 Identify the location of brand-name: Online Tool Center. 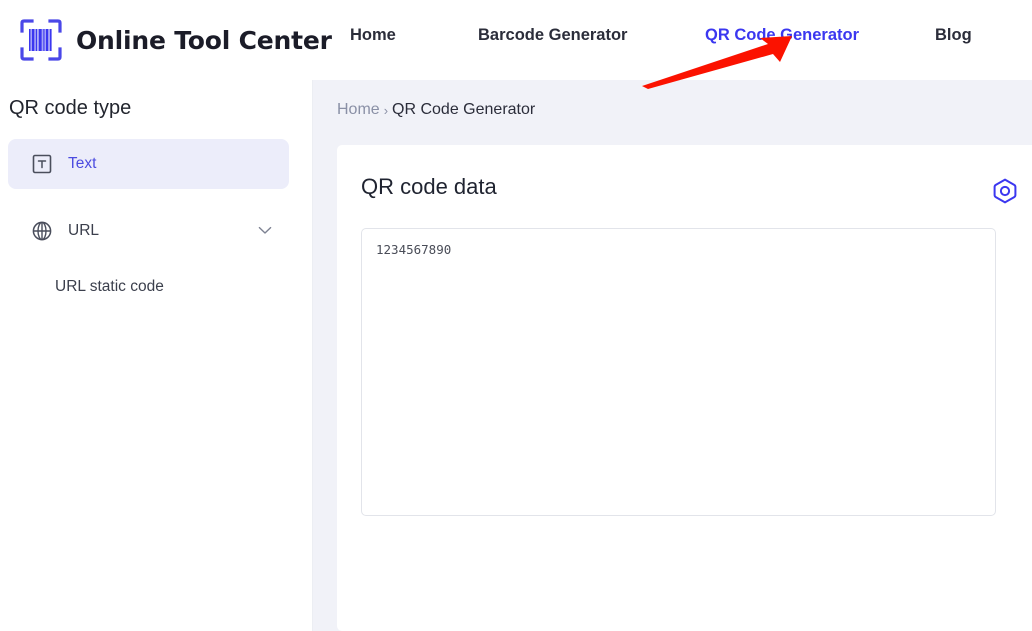
(204, 40).